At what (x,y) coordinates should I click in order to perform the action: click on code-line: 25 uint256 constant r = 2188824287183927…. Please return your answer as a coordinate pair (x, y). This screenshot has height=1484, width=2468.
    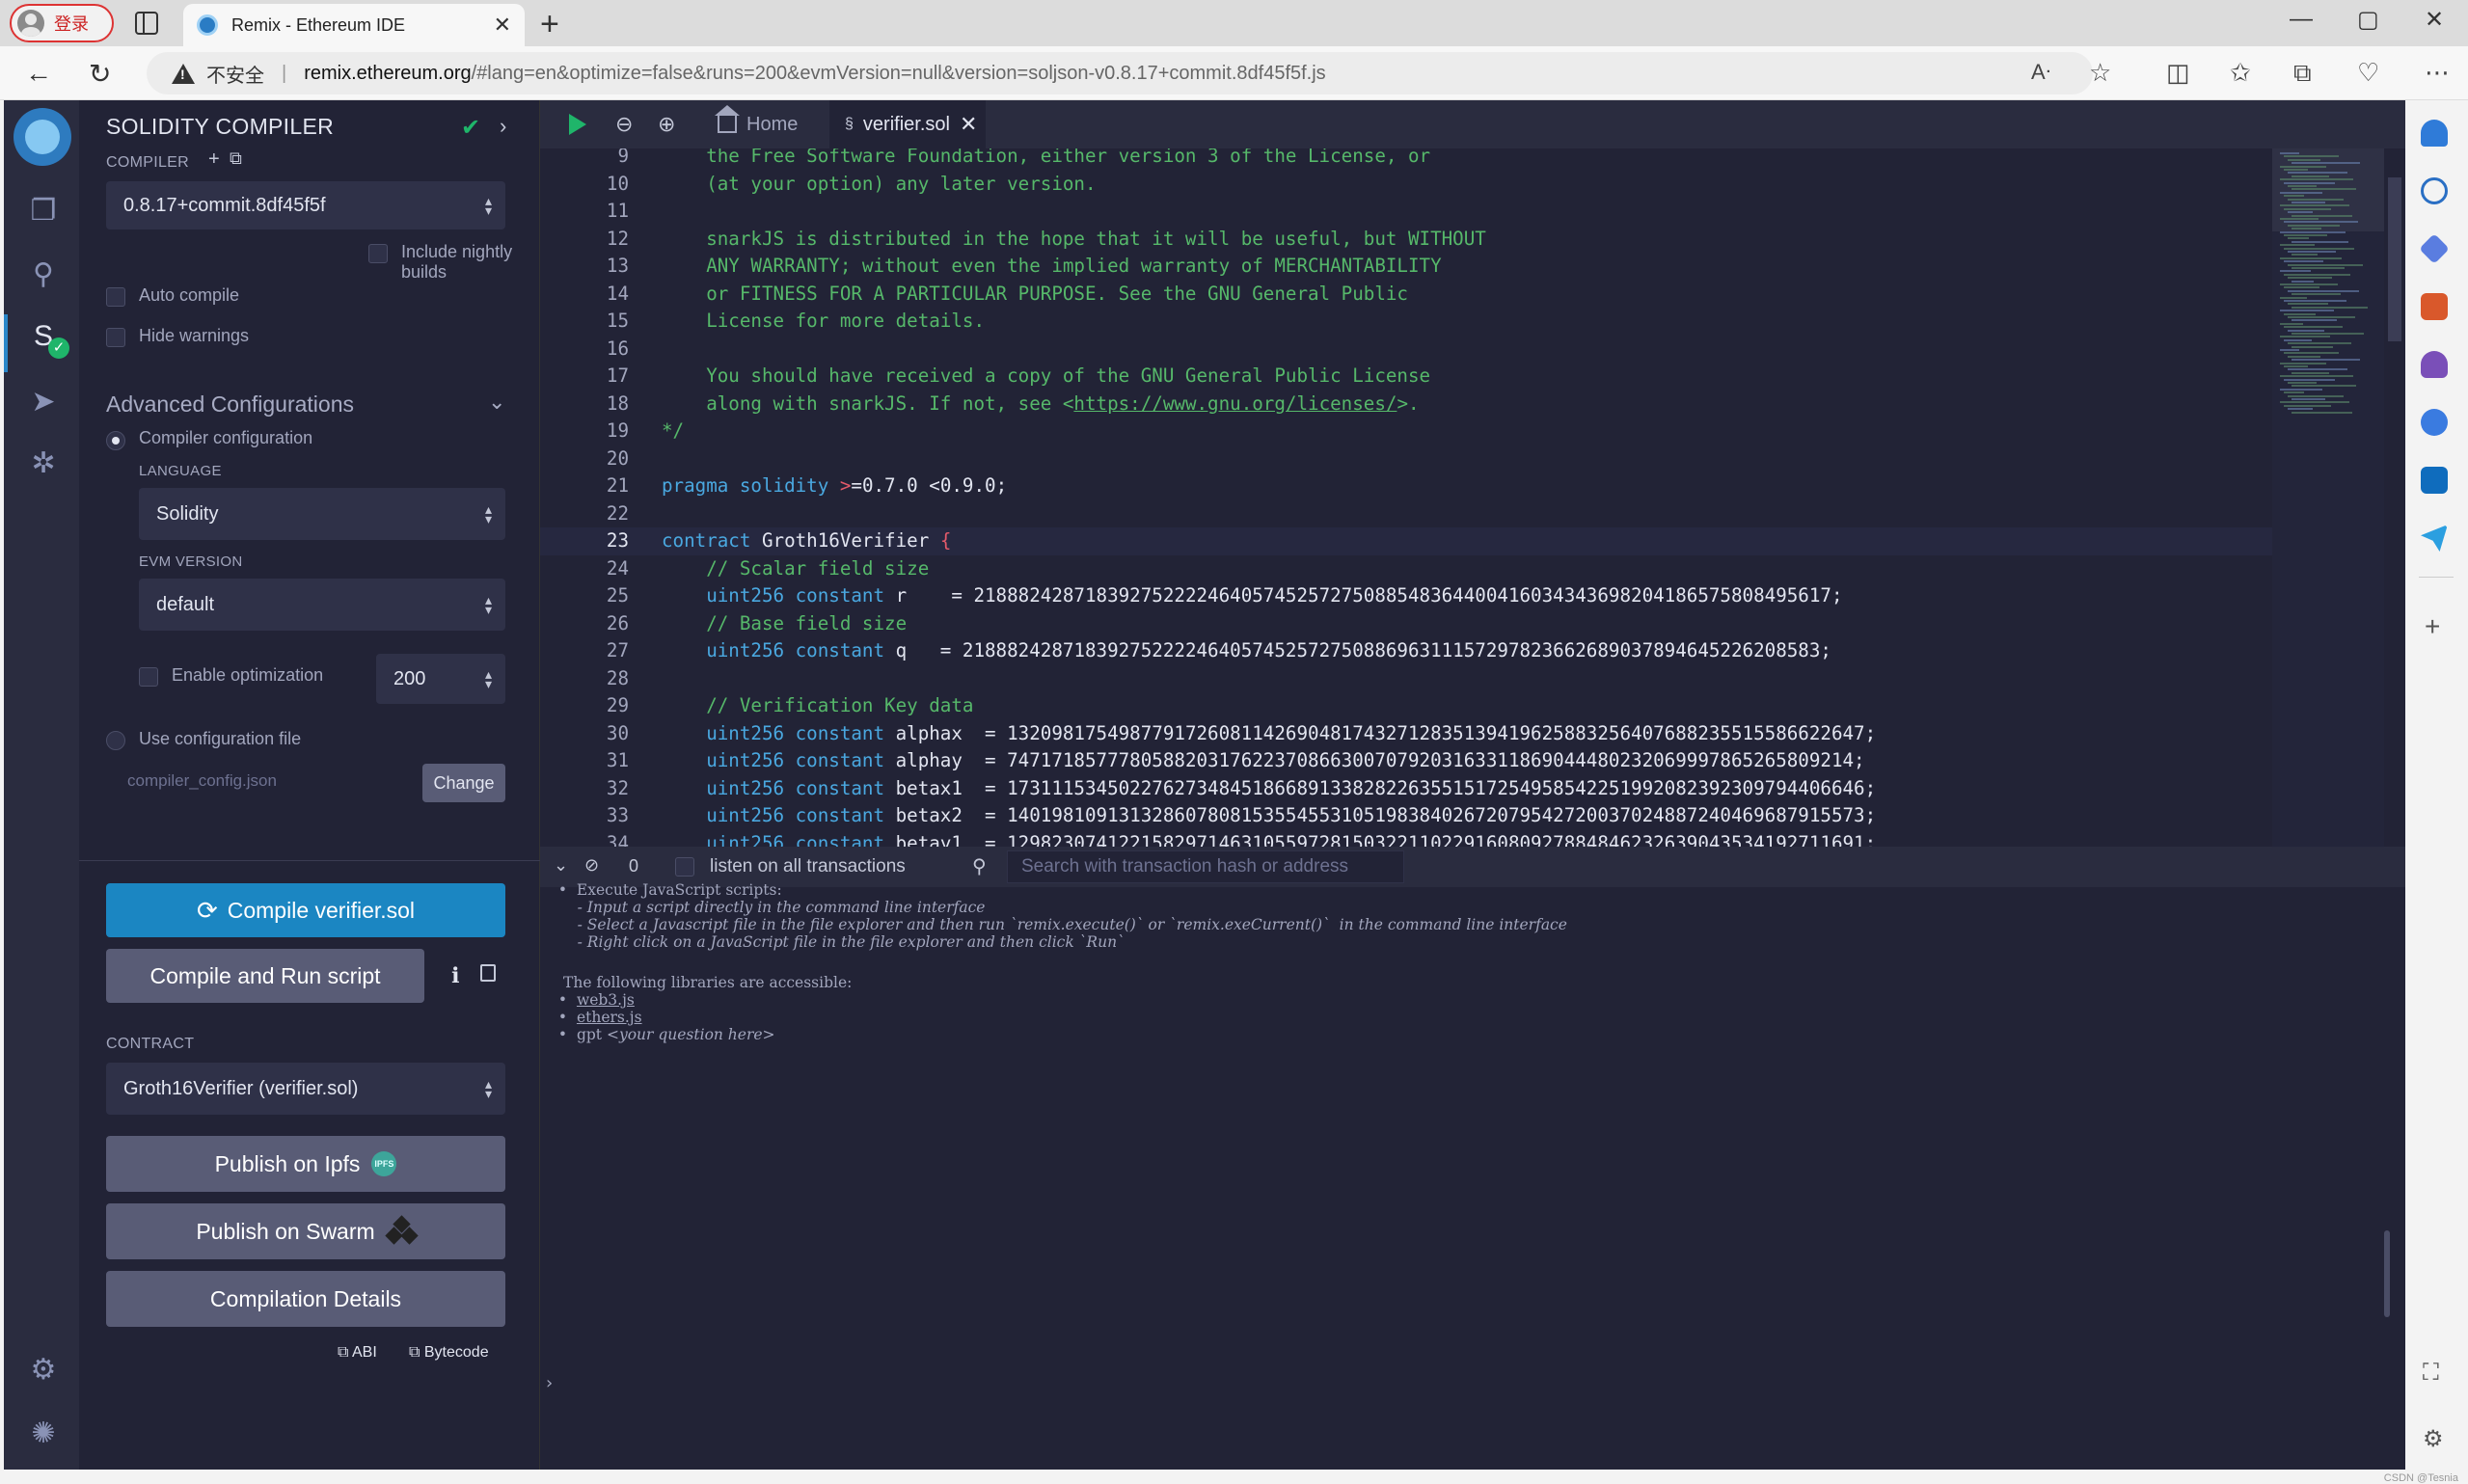
    Looking at the image, I should click on (1406, 596).